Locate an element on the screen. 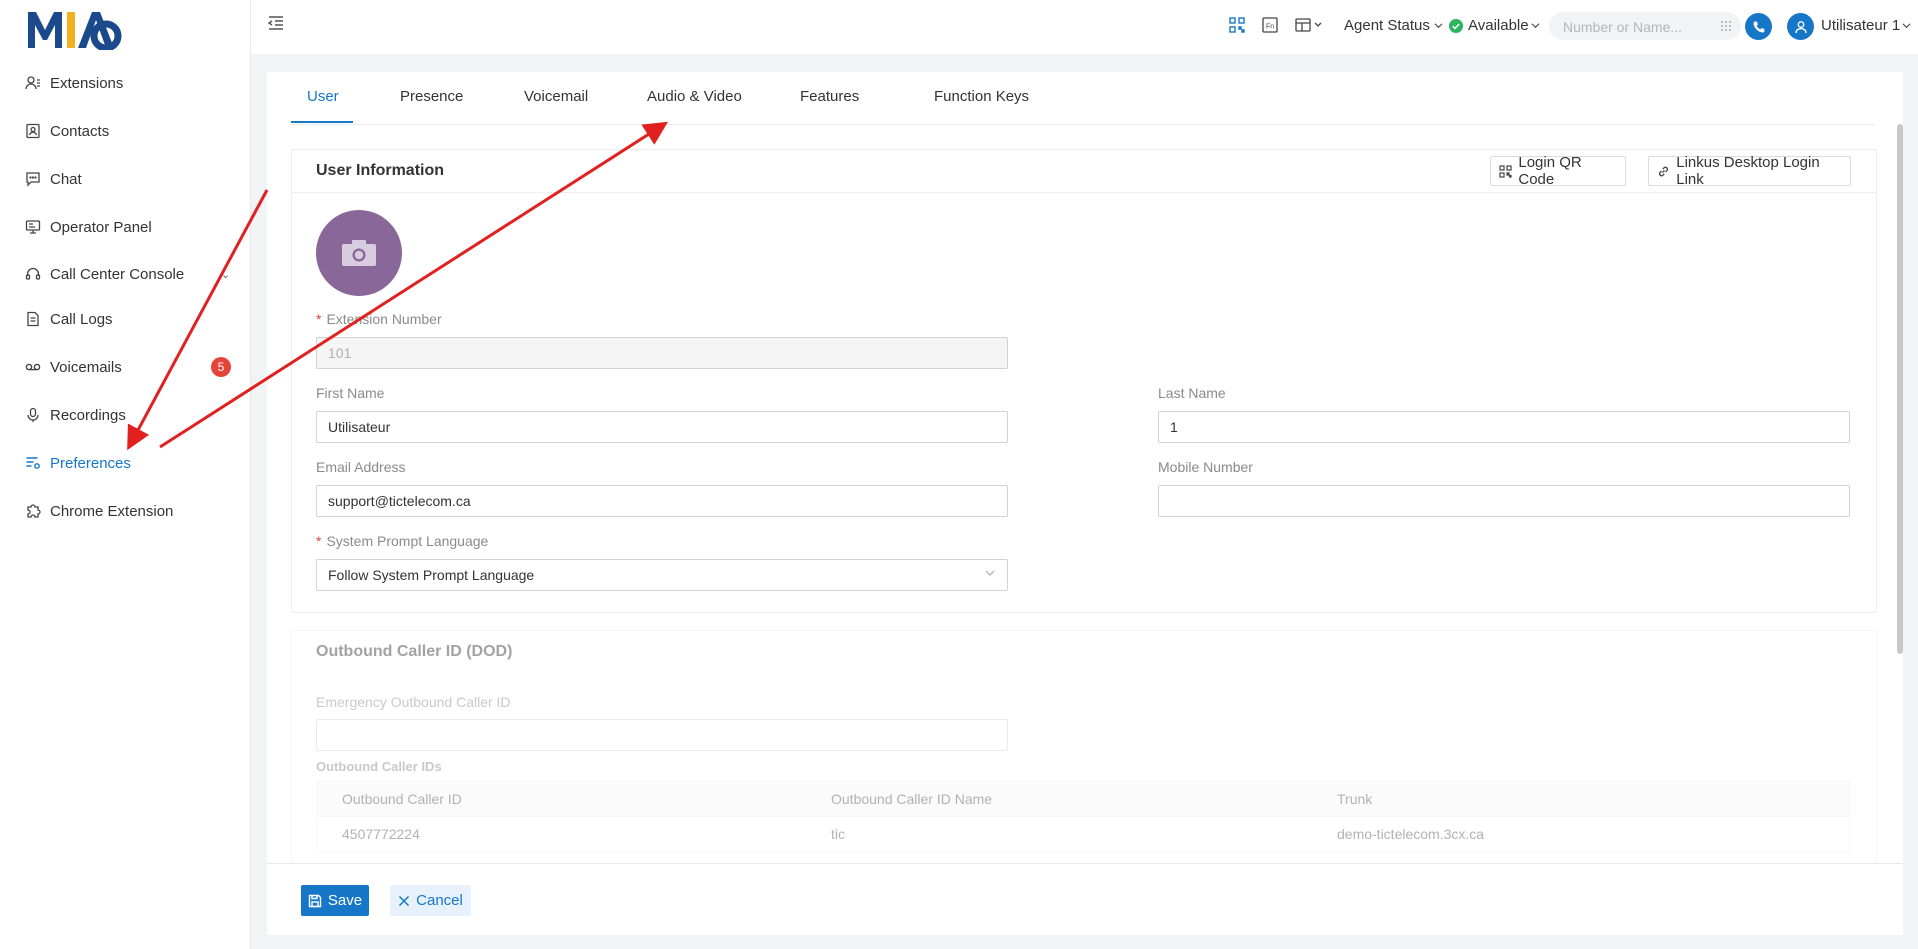 Image resolution: width=1918 pixels, height=949 pixels. phone-icon is located at coordinates (1758, 26).